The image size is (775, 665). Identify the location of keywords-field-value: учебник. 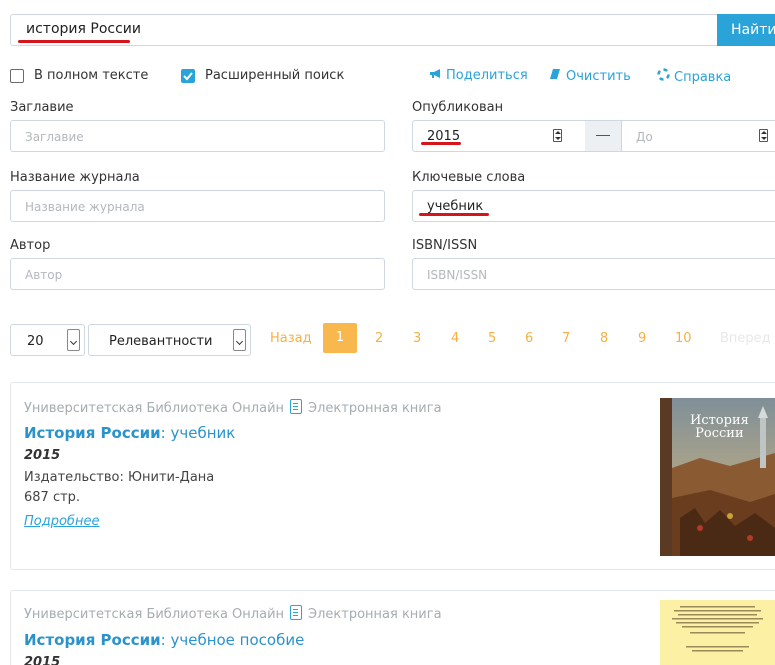
(455, 206).